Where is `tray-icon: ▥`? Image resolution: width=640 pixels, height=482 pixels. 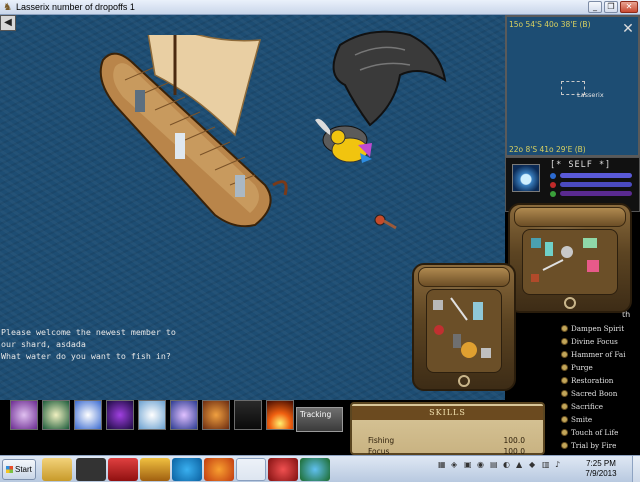 tray-icon: ▥ is located at coordinates (547, 466).